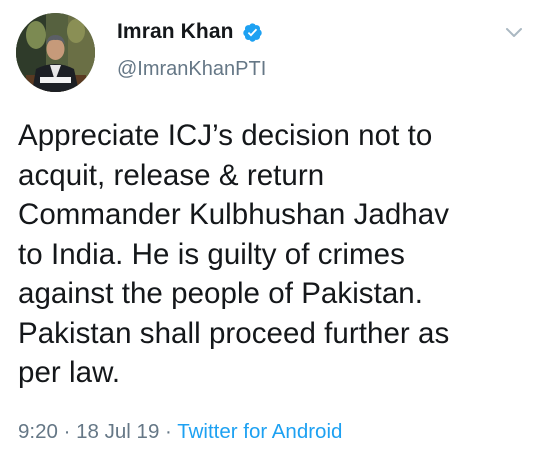 This screenshot has width=540, height=457. What do you see at coordinates (38, 431) in the screenshot?
I see `tweet-time: 9:20` at bounding box center [38, 431].